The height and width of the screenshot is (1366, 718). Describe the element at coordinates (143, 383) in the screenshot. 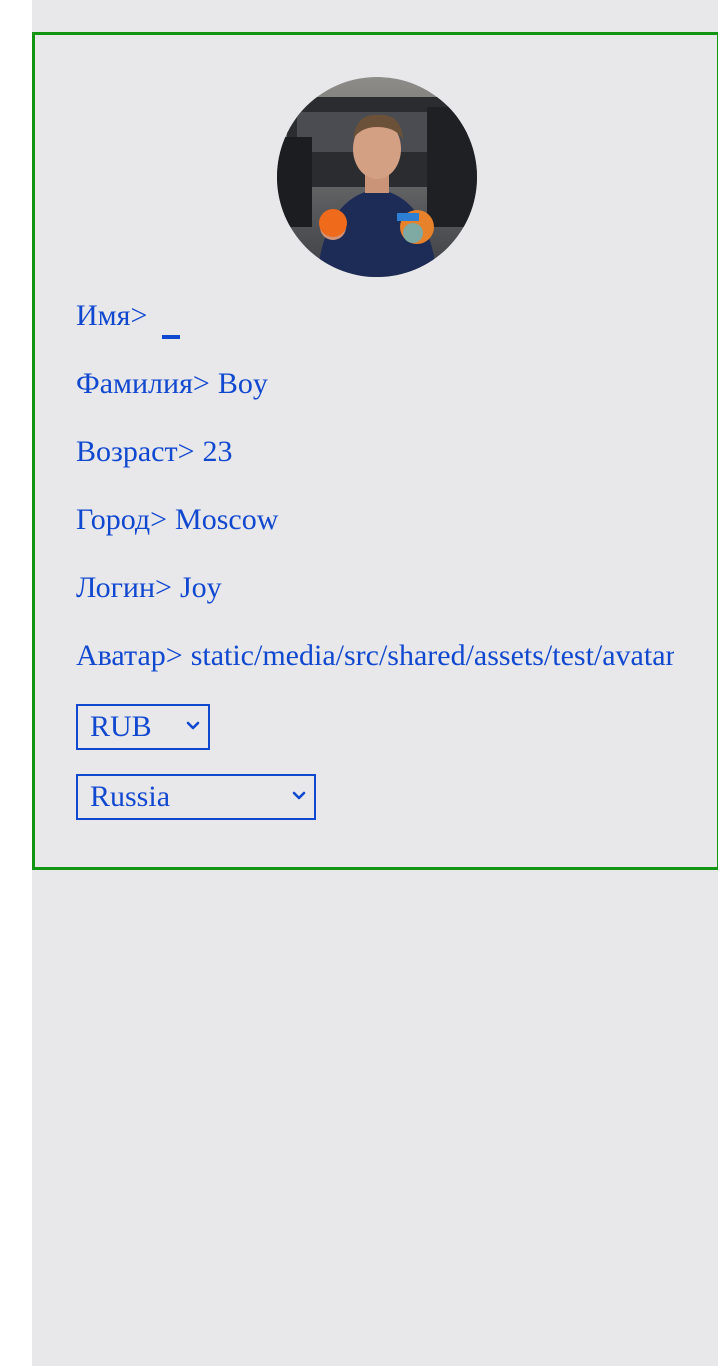

I see `last-name-label: Фамилия>` at that location.